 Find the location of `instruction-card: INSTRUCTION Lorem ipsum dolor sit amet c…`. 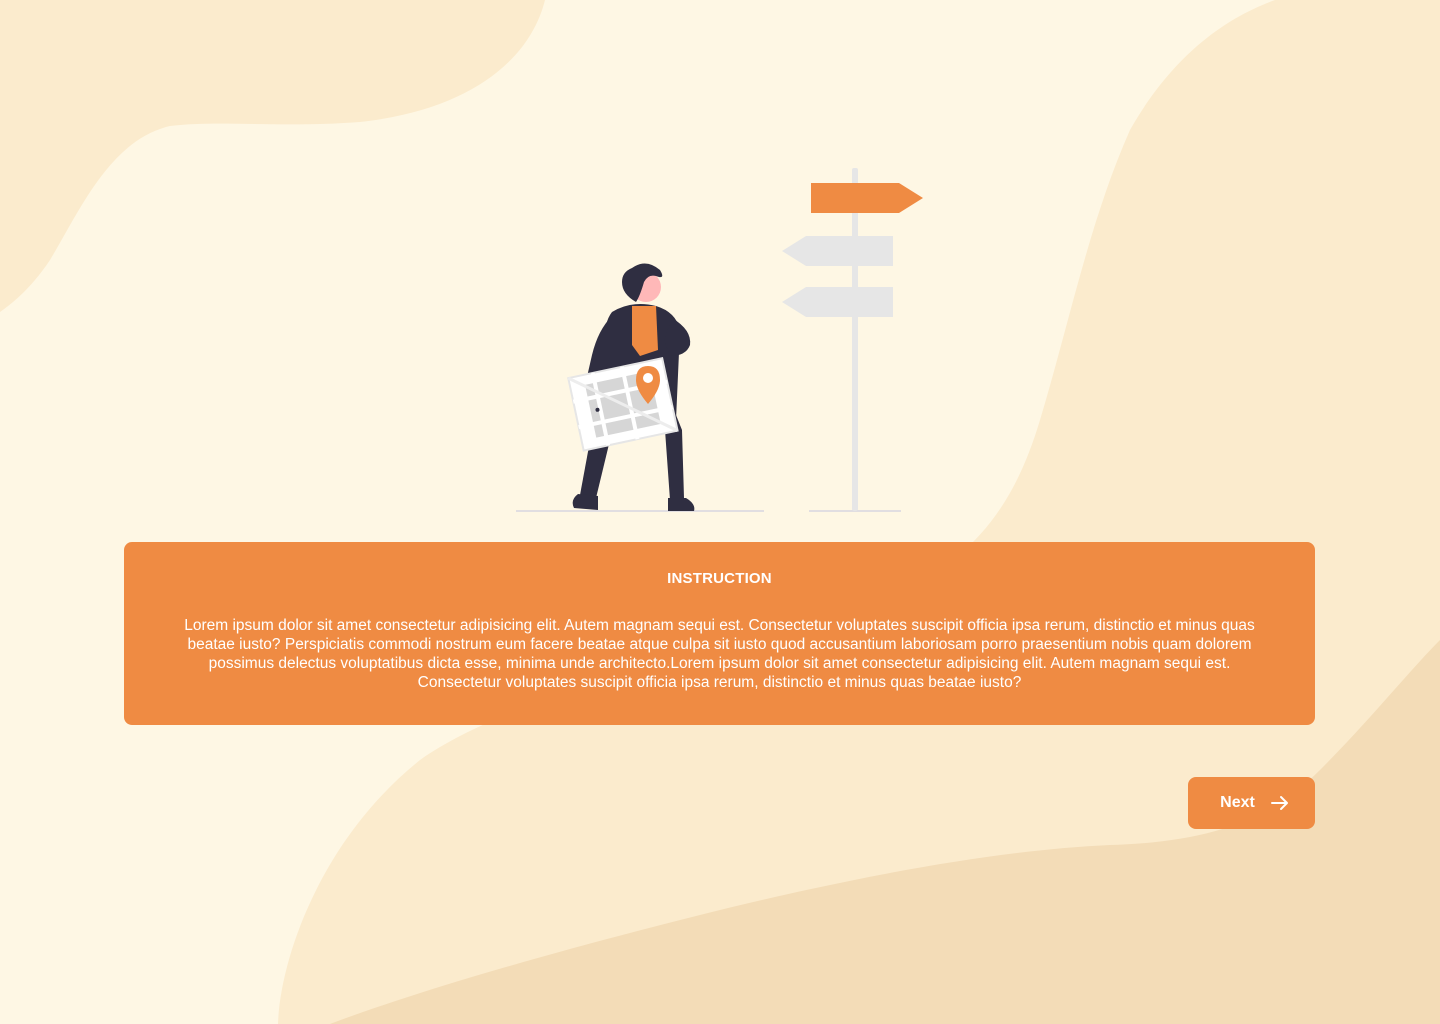

instruction-card: INSTRUCTION Lorem ipsum dolor sit amet c… is located at coordinates (719, 633).